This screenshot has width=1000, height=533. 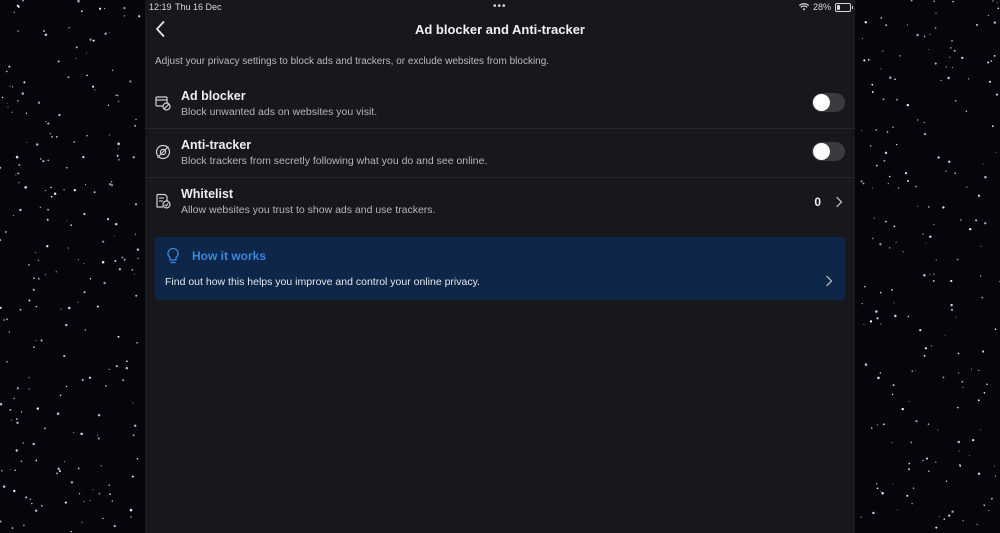 What do you see at coordinates (828, 102) in the screenshot?
I see `ad-blocker-toggle` at bounding box center [828, 102].